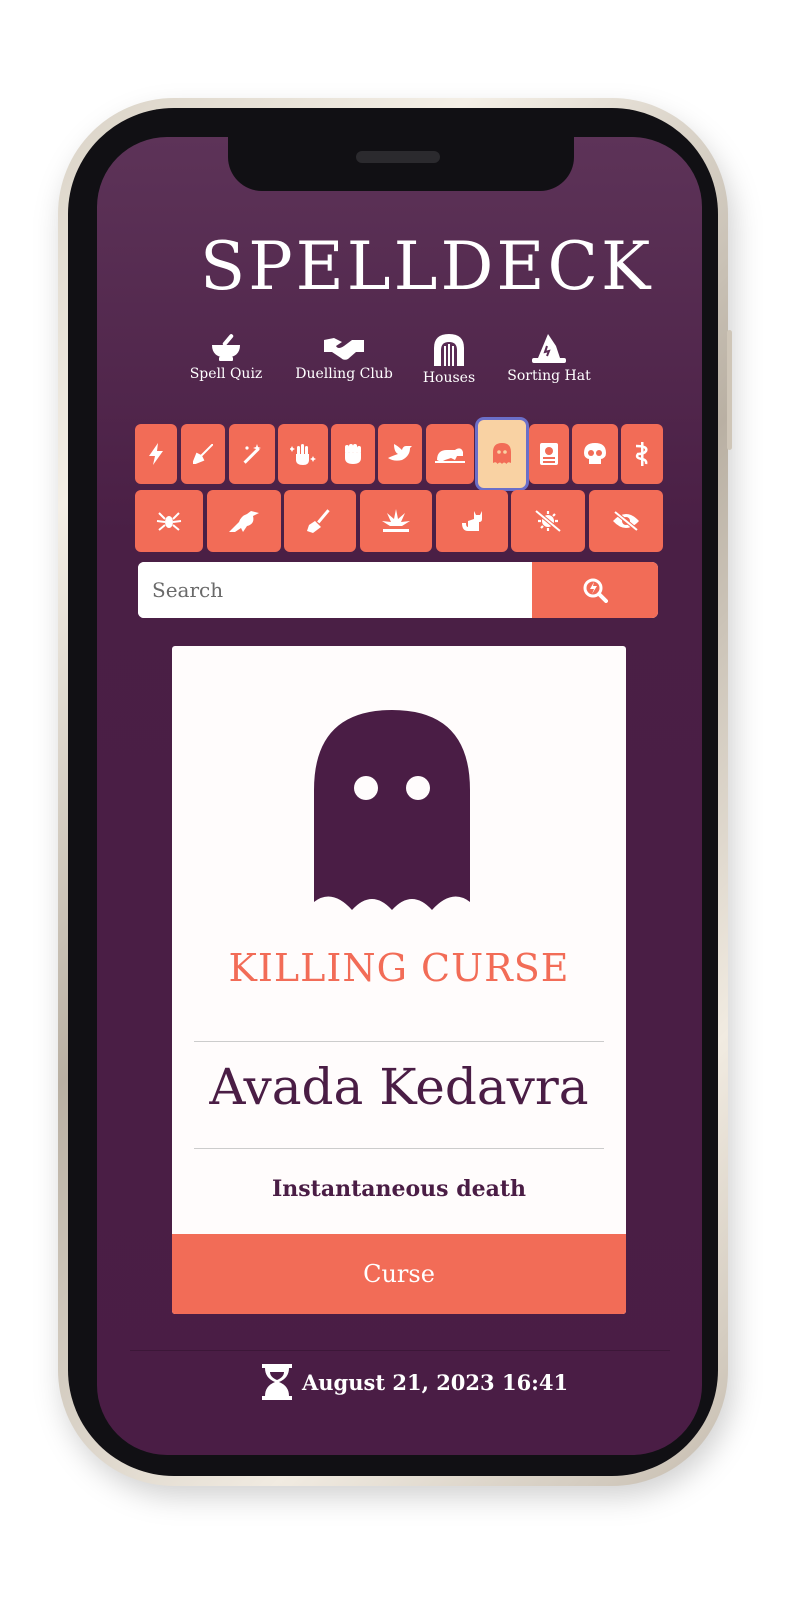 Image resolution: width=800 pixels, height=1599 pixels. I want to click on hippo-icon, so click(450, 455).